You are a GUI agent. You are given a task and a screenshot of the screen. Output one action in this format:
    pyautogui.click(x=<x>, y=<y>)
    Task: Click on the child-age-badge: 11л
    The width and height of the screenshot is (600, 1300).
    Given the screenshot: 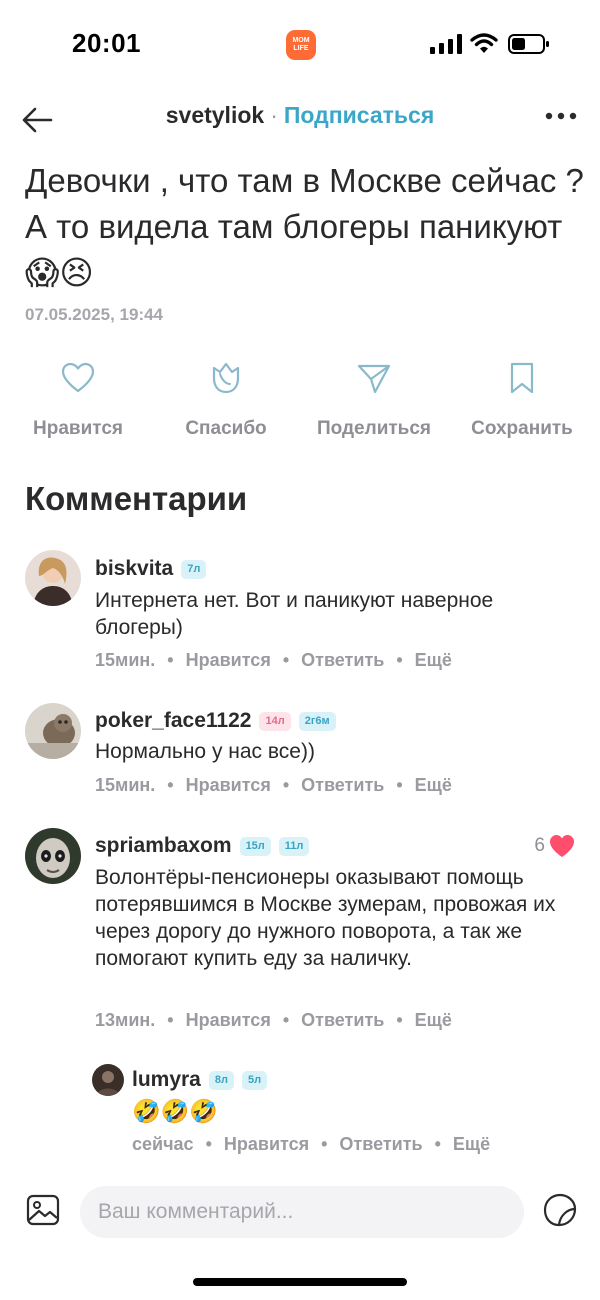 What is the action you would take?
    pyautogui.click(x=294, y=846)
    